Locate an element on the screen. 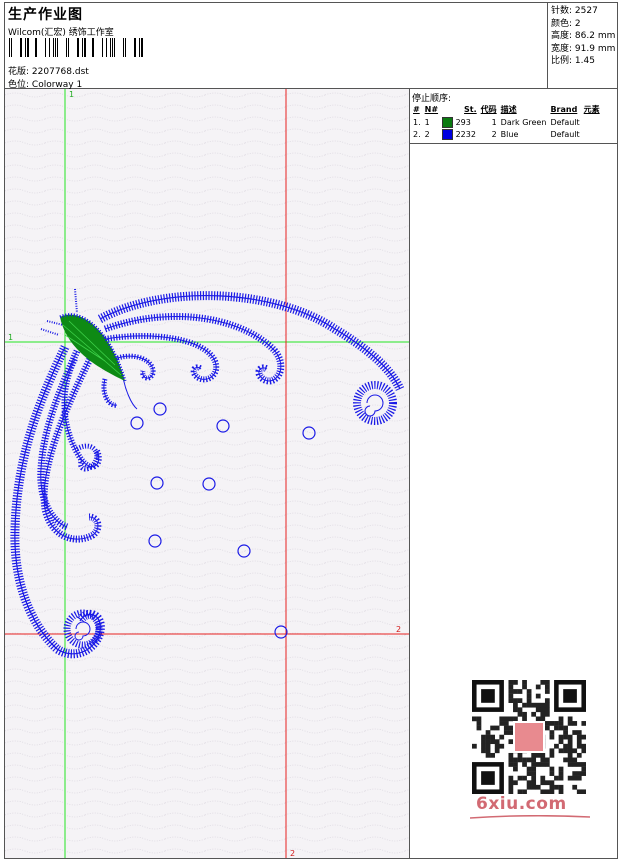 The width and height of the screenshot is (620, 861). col-code: 代码 is located at coordinates (488, 109).